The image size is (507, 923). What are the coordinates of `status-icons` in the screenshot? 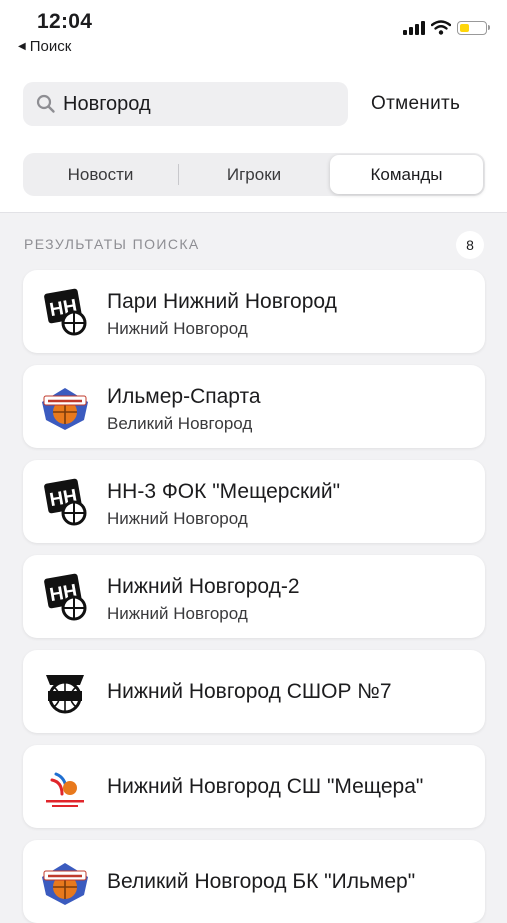 It's located at (446, 27).